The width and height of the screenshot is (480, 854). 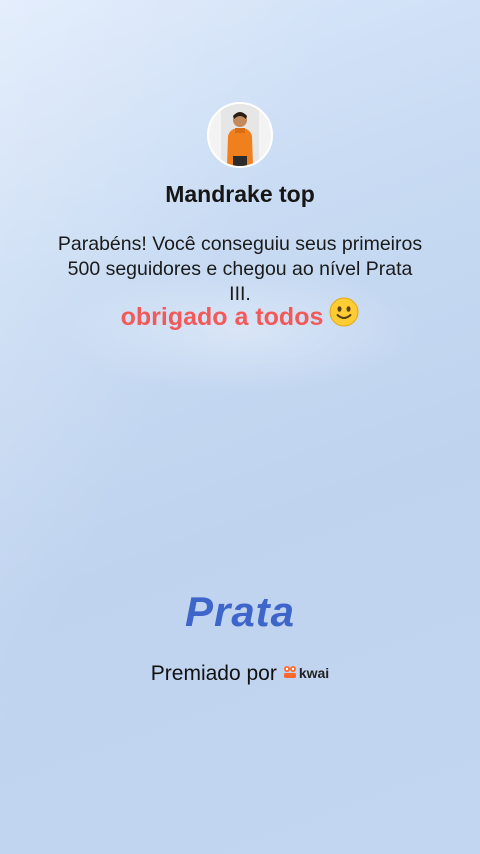 I want to click on awarded-by-label: Premiado por, so click(x=213, y=673).